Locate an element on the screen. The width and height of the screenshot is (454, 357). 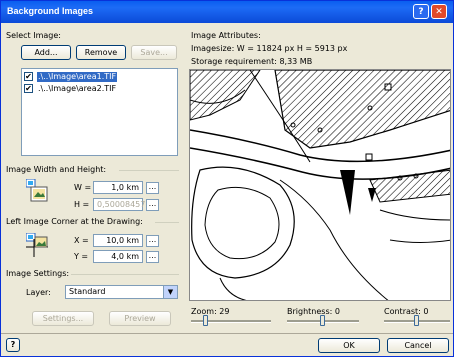
layer-label: Layer: is located at coordinates (38, 292).